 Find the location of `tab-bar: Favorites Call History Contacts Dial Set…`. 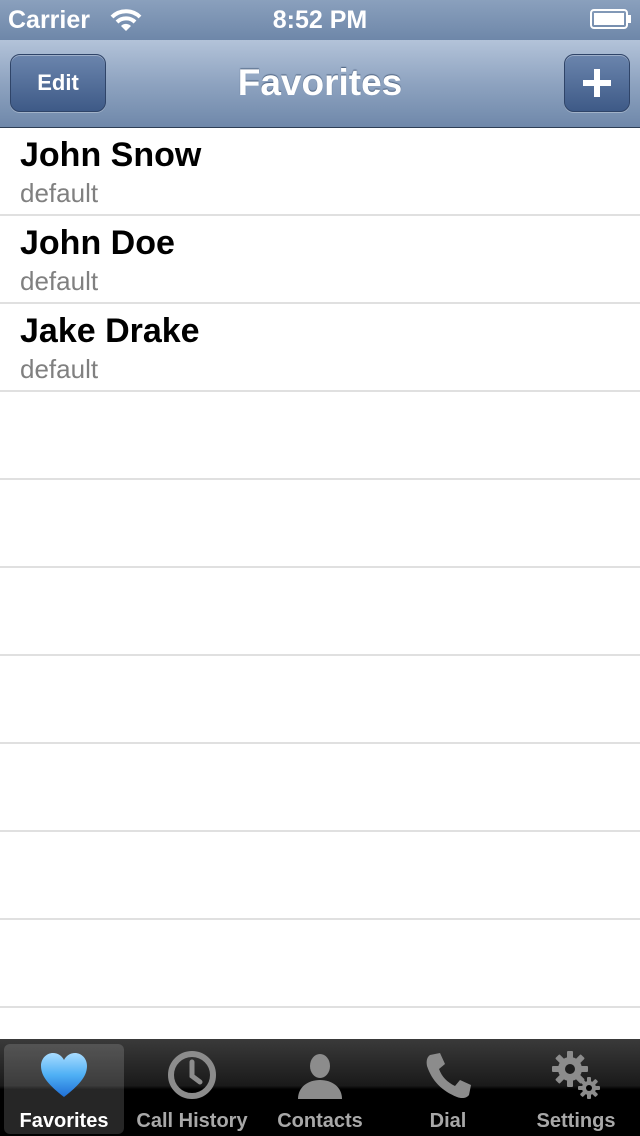

tab-bar: Favorites Call History Contacts Dial Set… is located at coordinates (320, 1087).